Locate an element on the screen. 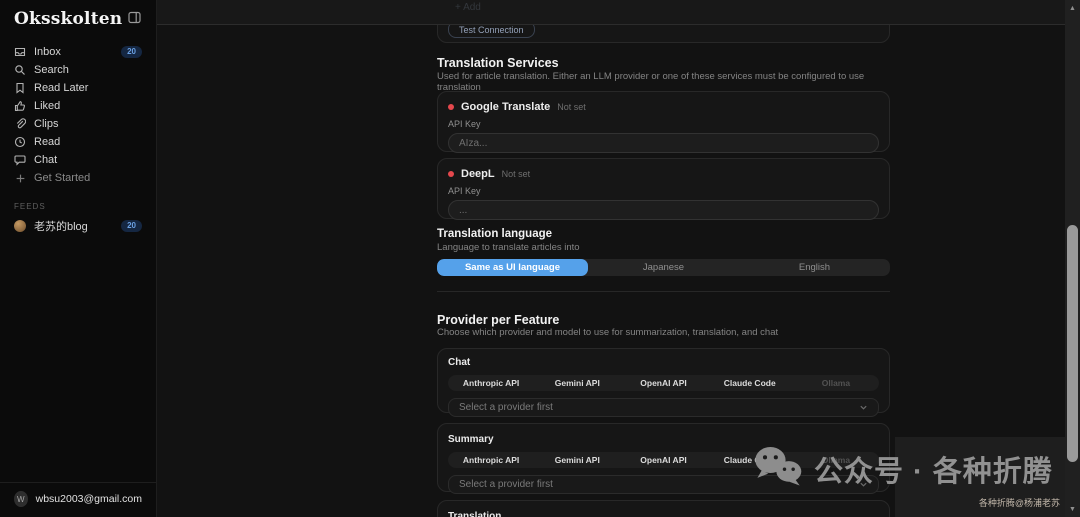  sidebar-item-label: Read is located at coordinates (47, 142).